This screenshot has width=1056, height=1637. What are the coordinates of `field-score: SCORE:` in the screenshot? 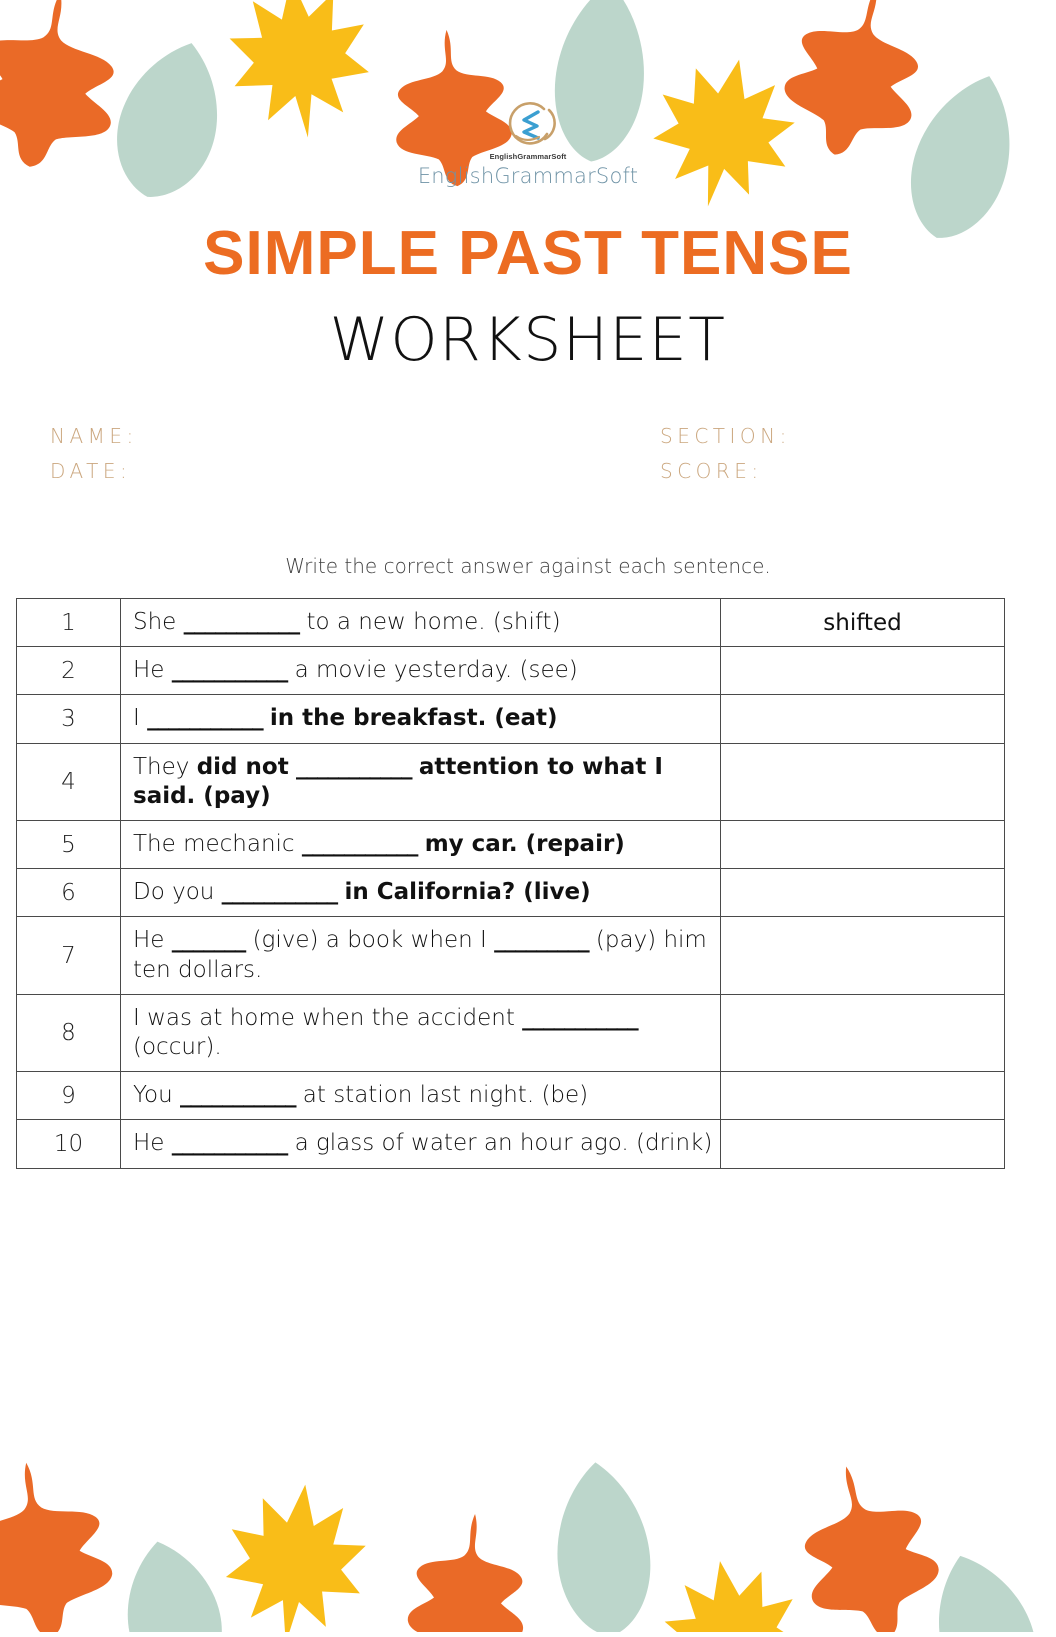 It's located at (830, 471).